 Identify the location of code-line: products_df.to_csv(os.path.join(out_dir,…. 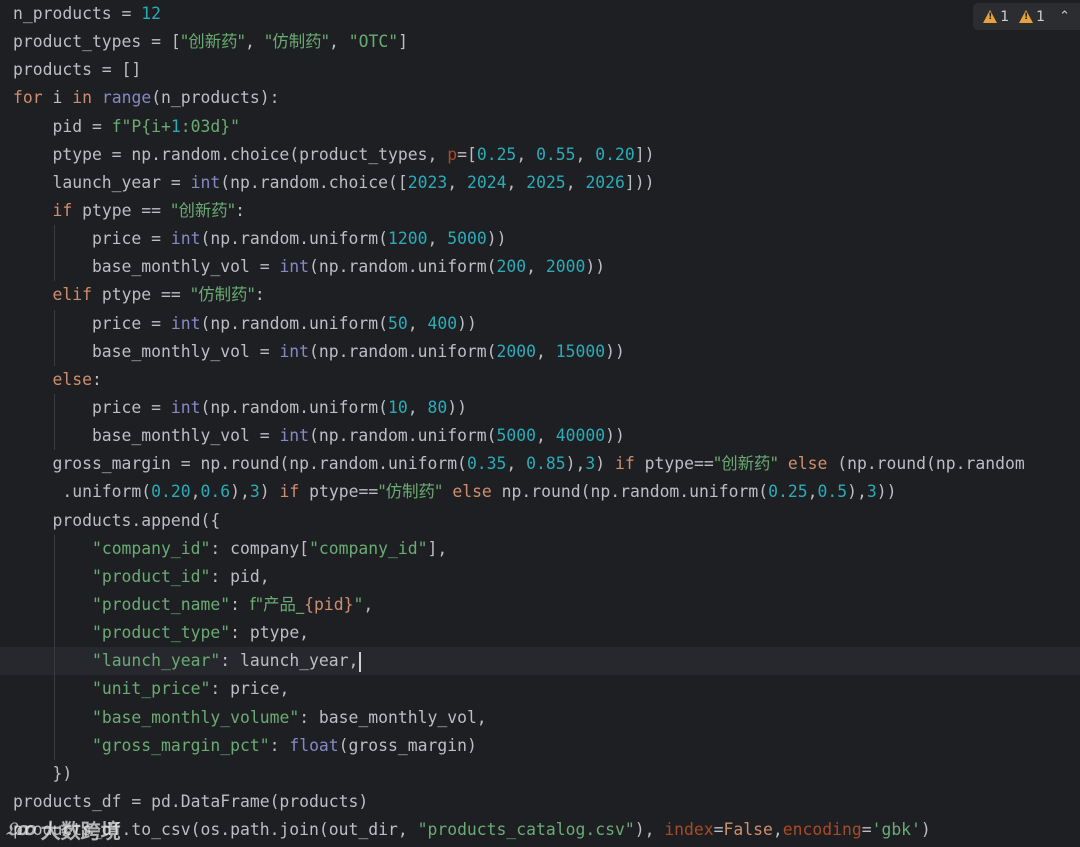
(540, 830).